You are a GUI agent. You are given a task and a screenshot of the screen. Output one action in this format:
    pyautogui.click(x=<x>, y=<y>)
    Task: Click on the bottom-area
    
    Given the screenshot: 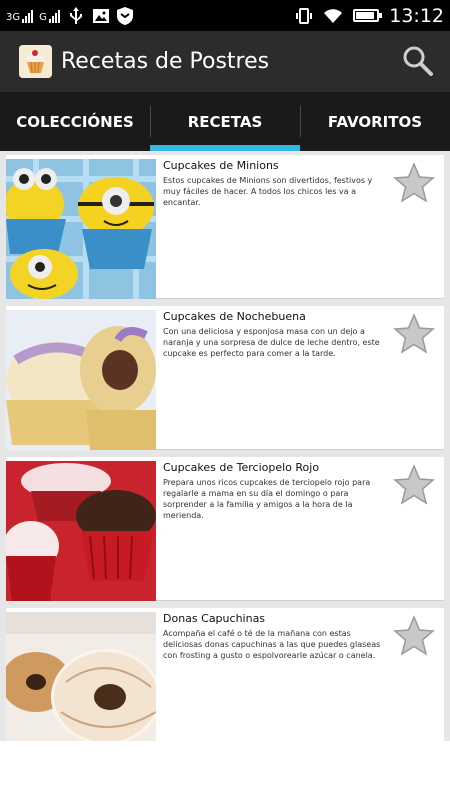 What is the action you would take?
    pyautogui.click(x=225, y=770)
    